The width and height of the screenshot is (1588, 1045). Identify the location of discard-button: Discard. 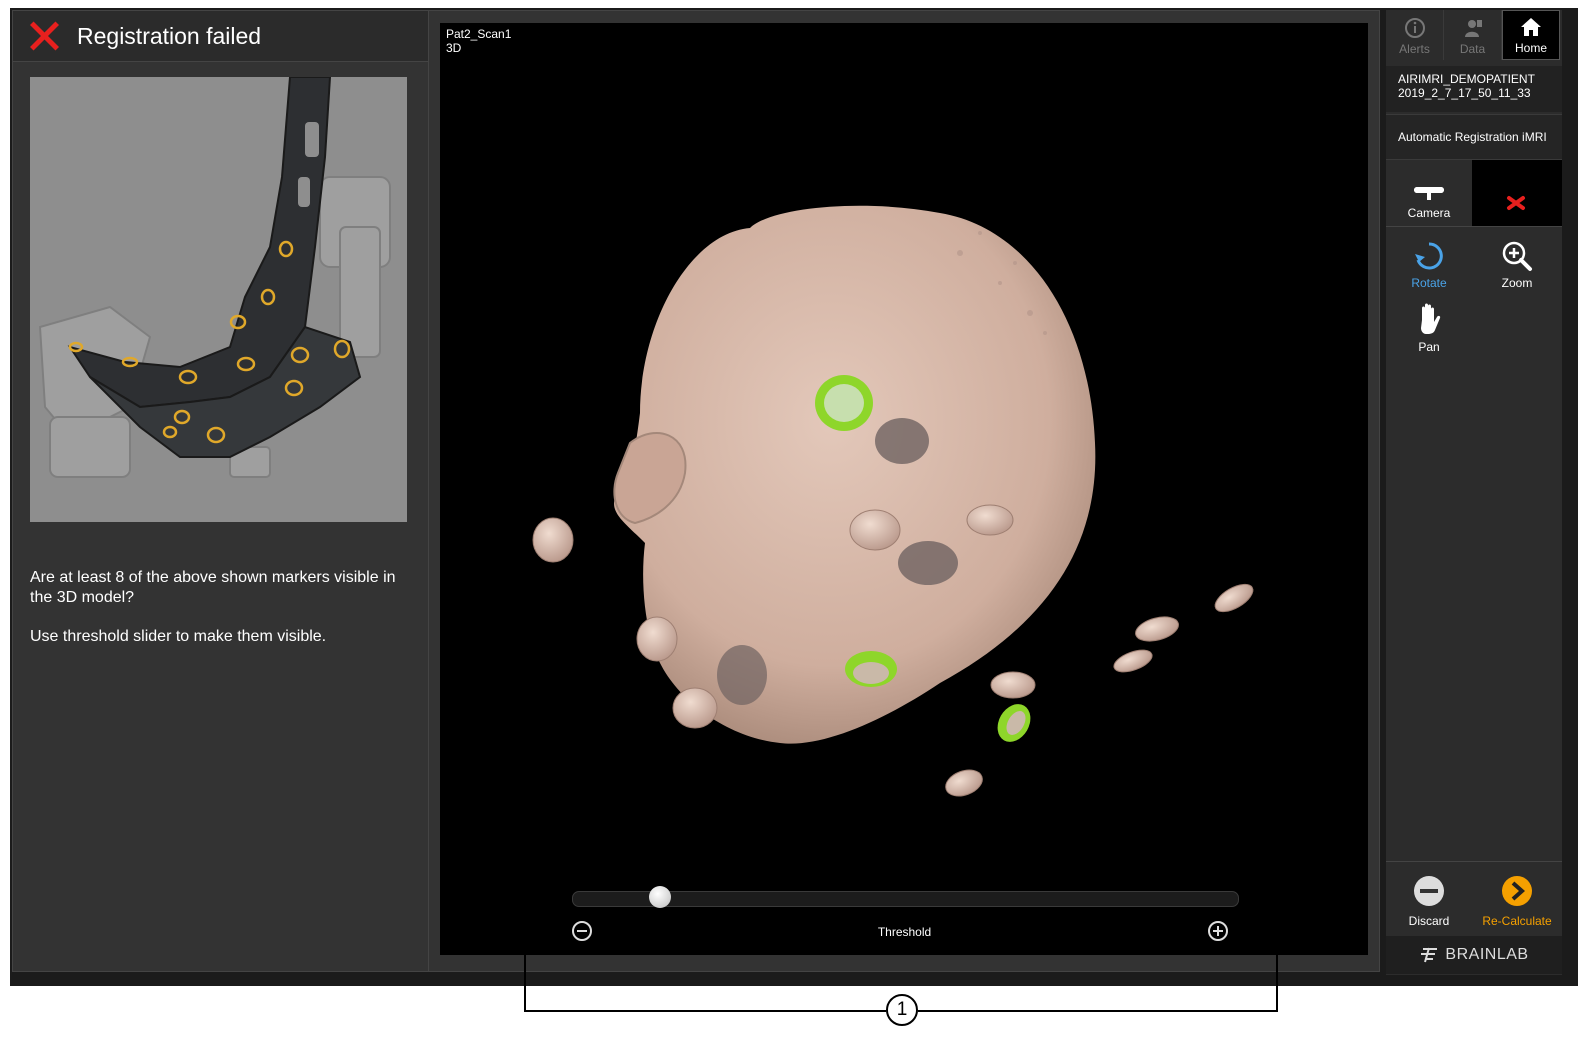
(1429, 898).